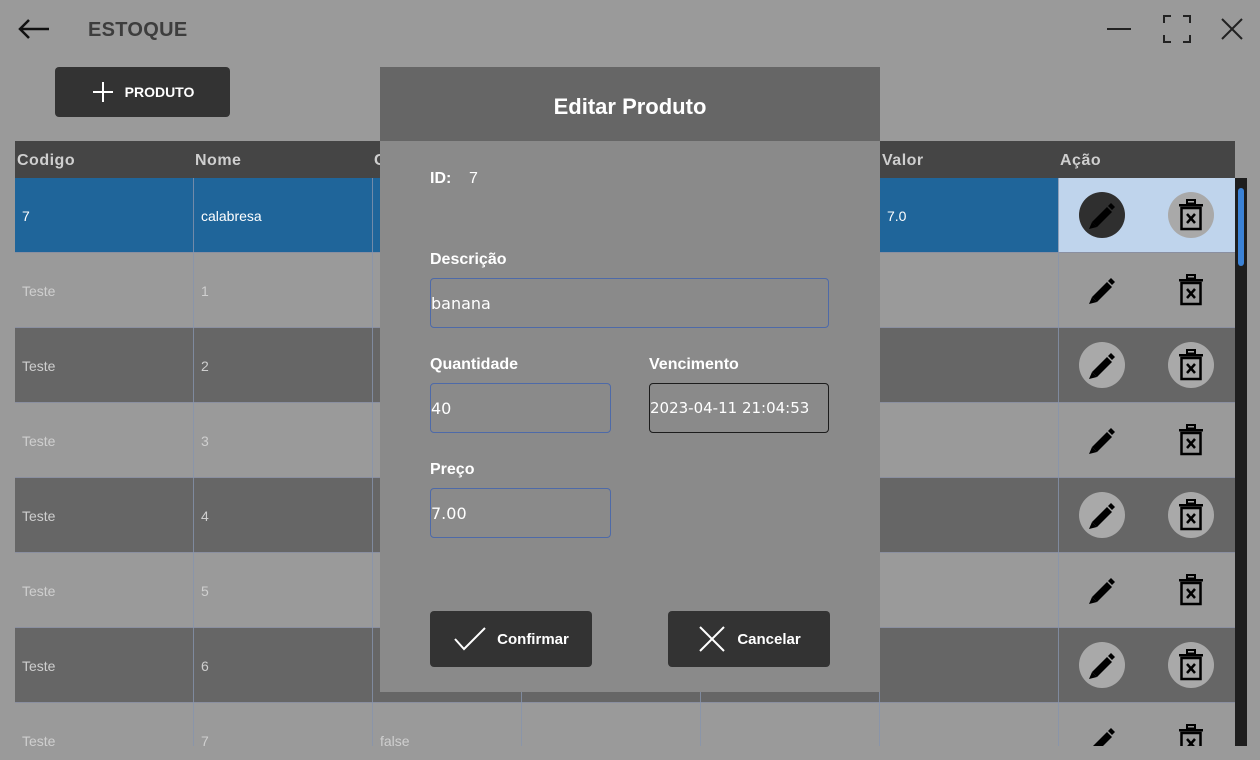 This screenshot has height=760, width=1260. What do you see at coordinates (520, 513) in the screenshot?
I see `preco-input` at bounding box center [520, 513].